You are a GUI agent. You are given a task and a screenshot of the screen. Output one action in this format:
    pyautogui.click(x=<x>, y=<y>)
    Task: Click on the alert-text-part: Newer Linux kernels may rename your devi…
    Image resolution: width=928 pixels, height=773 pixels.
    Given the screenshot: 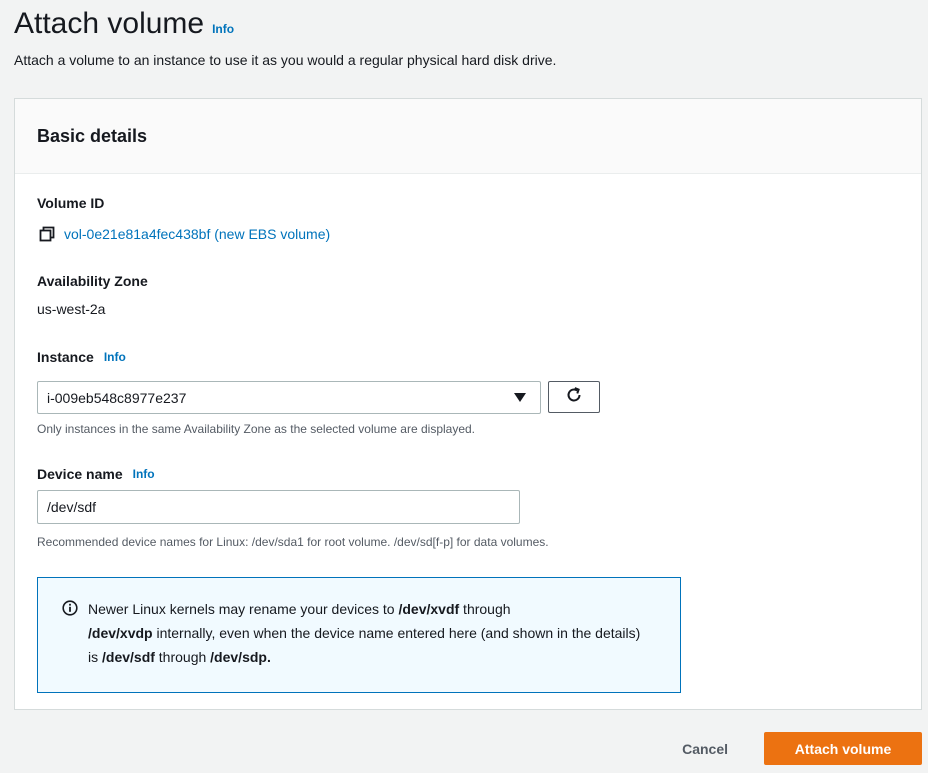 What is the action you would take?
    pyautogui.click(x=243, y=609)
    